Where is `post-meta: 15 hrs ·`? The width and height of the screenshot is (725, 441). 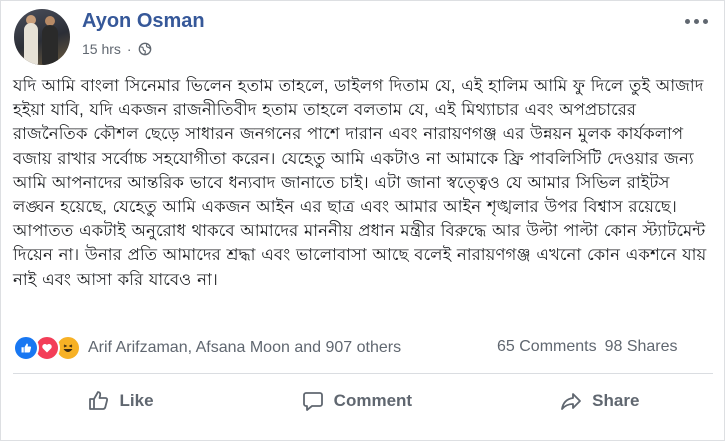
post-meta: 15 hrs · is located at coordinates (117, 49).